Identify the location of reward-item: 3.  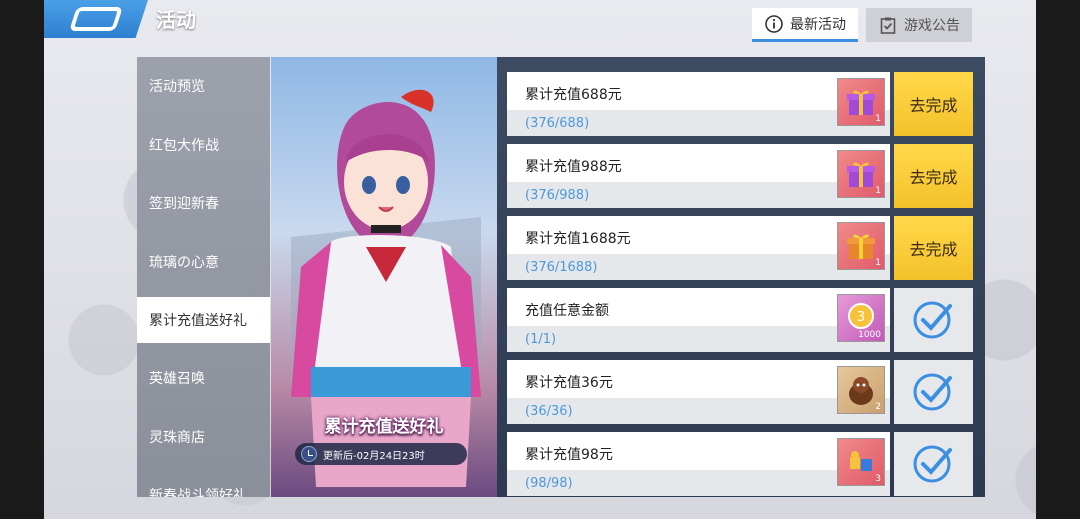
(861, 462).